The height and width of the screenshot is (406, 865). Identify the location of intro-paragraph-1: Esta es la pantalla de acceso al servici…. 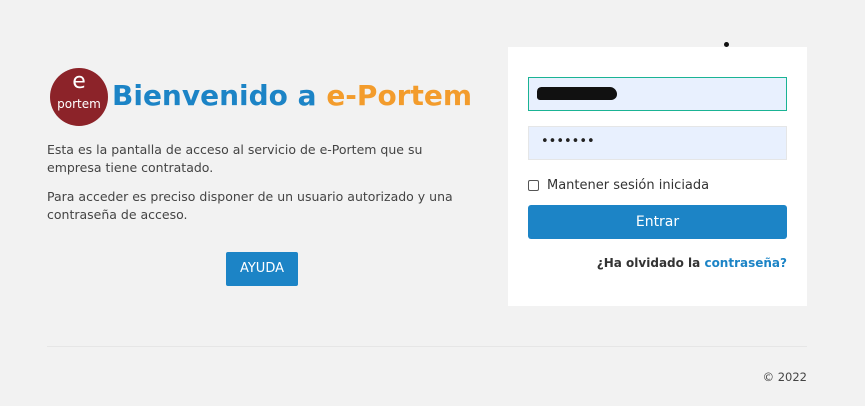
(235, 158).